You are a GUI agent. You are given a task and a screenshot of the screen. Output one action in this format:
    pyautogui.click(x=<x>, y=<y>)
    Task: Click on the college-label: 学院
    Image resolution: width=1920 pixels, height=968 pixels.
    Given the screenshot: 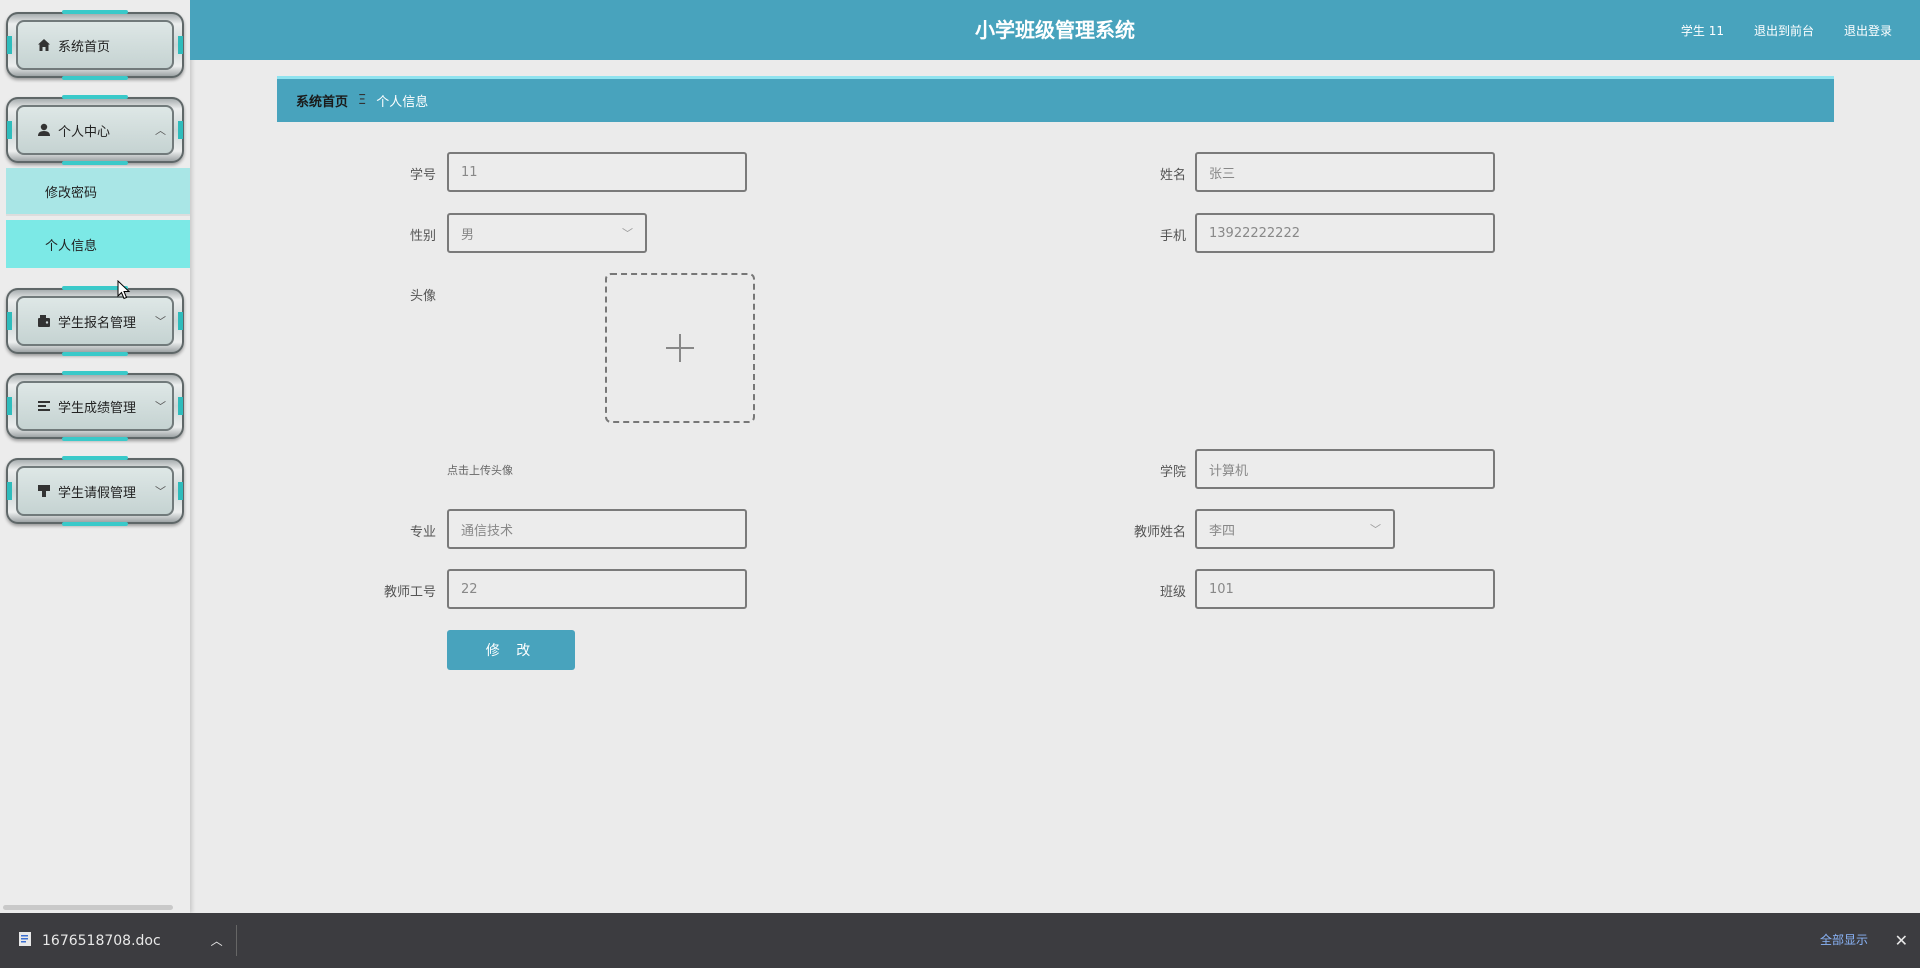 What is the action you would take?
    pyautogui.click(x=1172, y=472)
    